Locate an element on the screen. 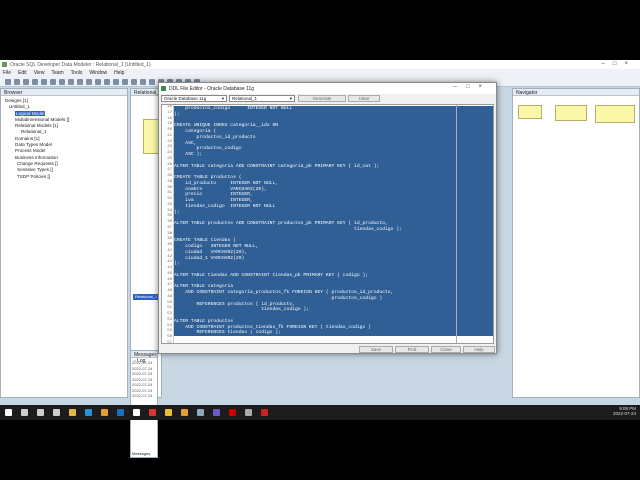 The image size is (640, 480). clear-button: Clear is located at coordinates (364, 98).